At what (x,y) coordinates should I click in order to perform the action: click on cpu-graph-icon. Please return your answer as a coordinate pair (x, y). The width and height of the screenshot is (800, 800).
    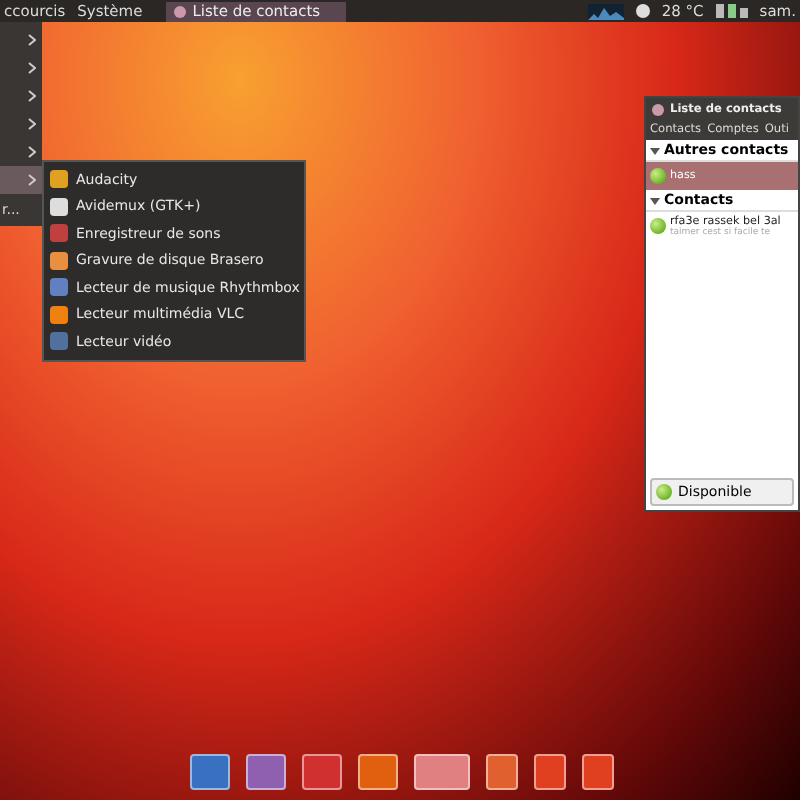
    Looking at the image, I should click on (605, 11).